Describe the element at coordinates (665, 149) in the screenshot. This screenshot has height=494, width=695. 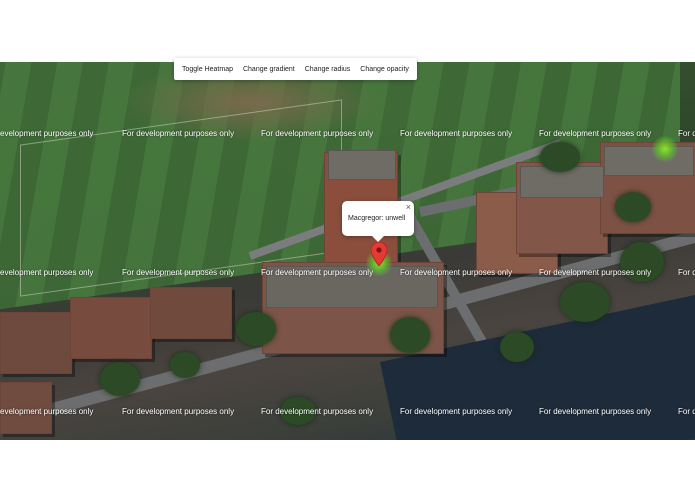
I see `heatmap-point` at that location.